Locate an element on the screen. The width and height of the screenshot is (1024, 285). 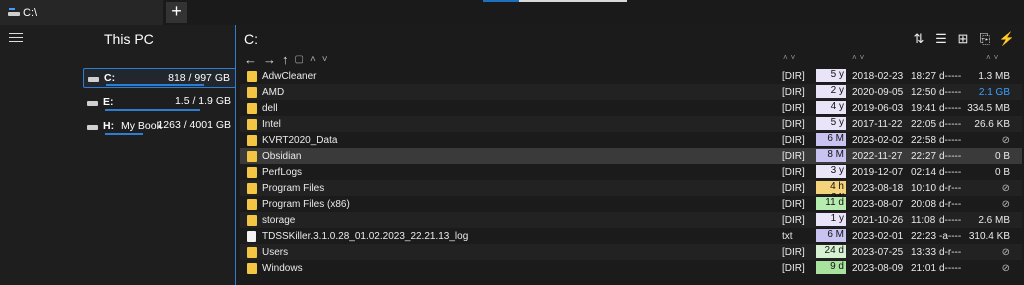
up-button: ↑ is located at coordinates (285, 59).